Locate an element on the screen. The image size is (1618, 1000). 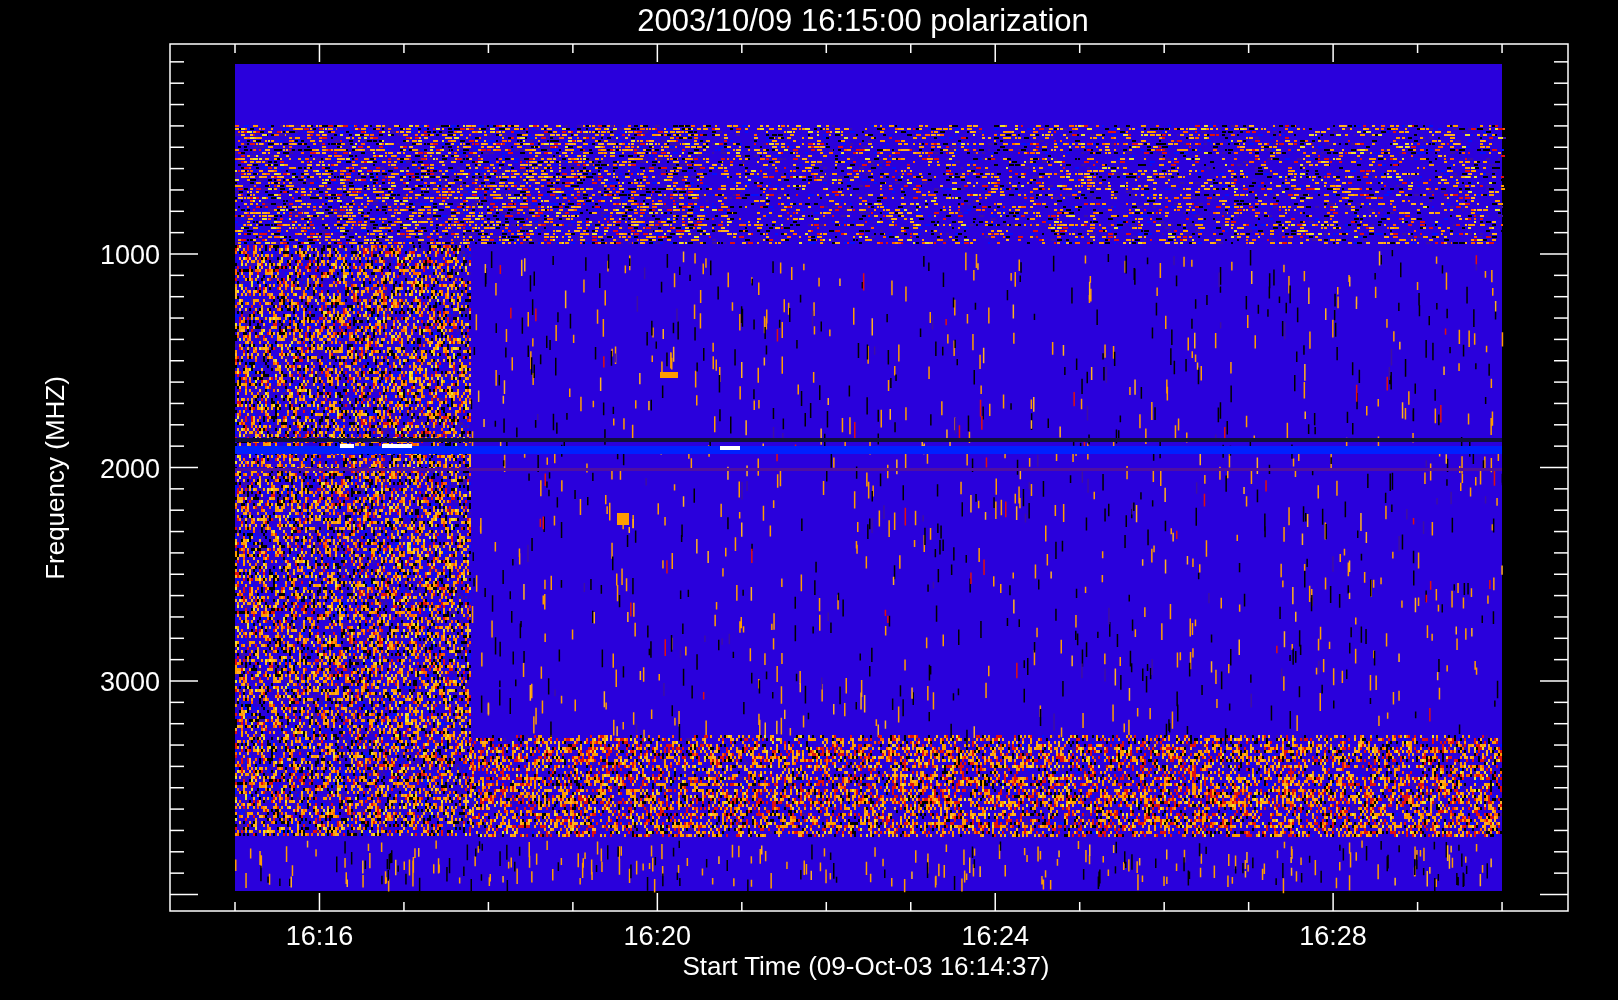
x-axis-label: Start Time (09-Oct-03 16:14:37) is located at coordinates (866, 966).